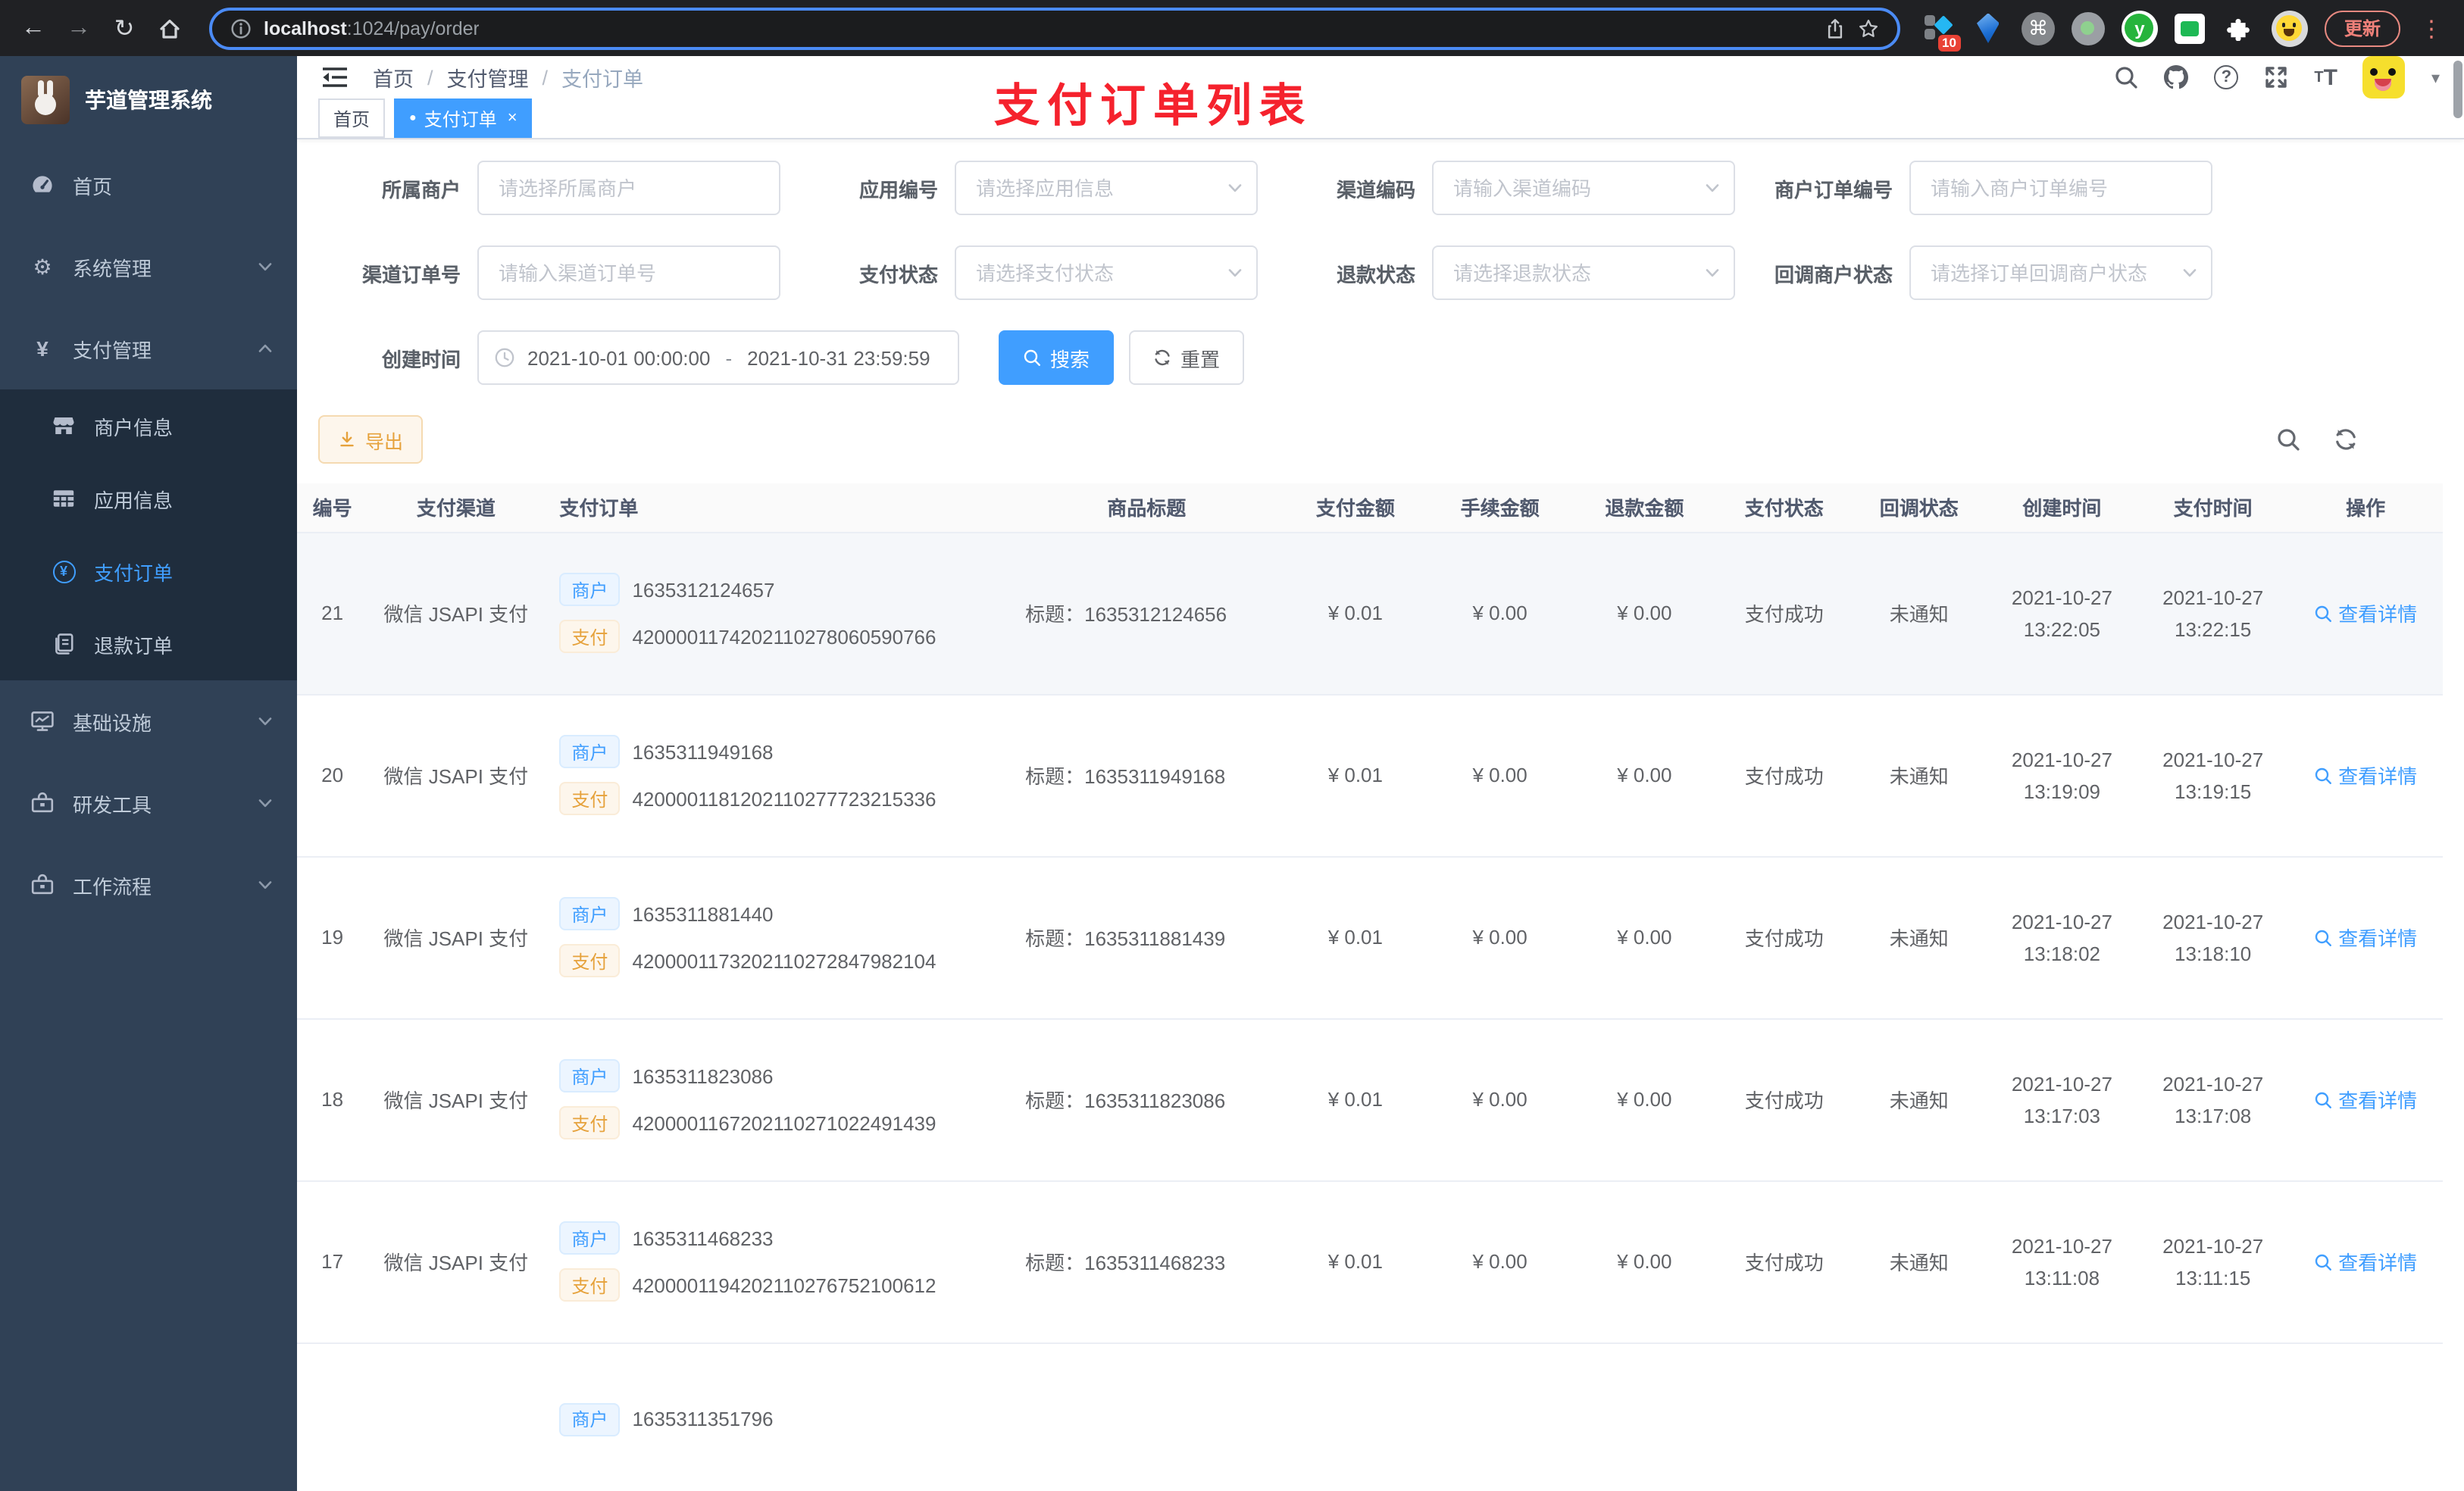 The height and width of the screenshot is (1491, 2464). I want to click on share-icon, so click(1835, 28).